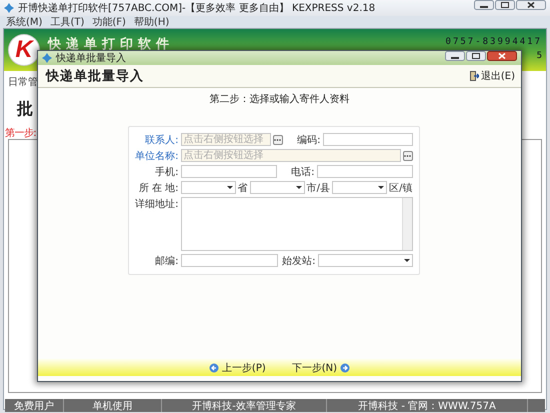 The height and width of the screenshot is (413, 550). I want to click on field-label: 邮编:, so click(166, 261).